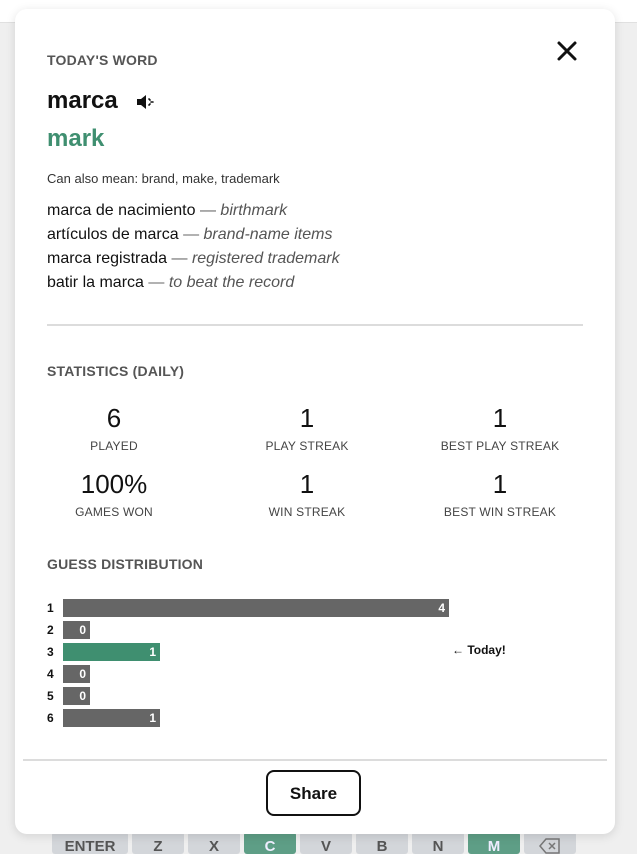  I want to click on stat-played: 6 PLAYED, so click(114, 428).